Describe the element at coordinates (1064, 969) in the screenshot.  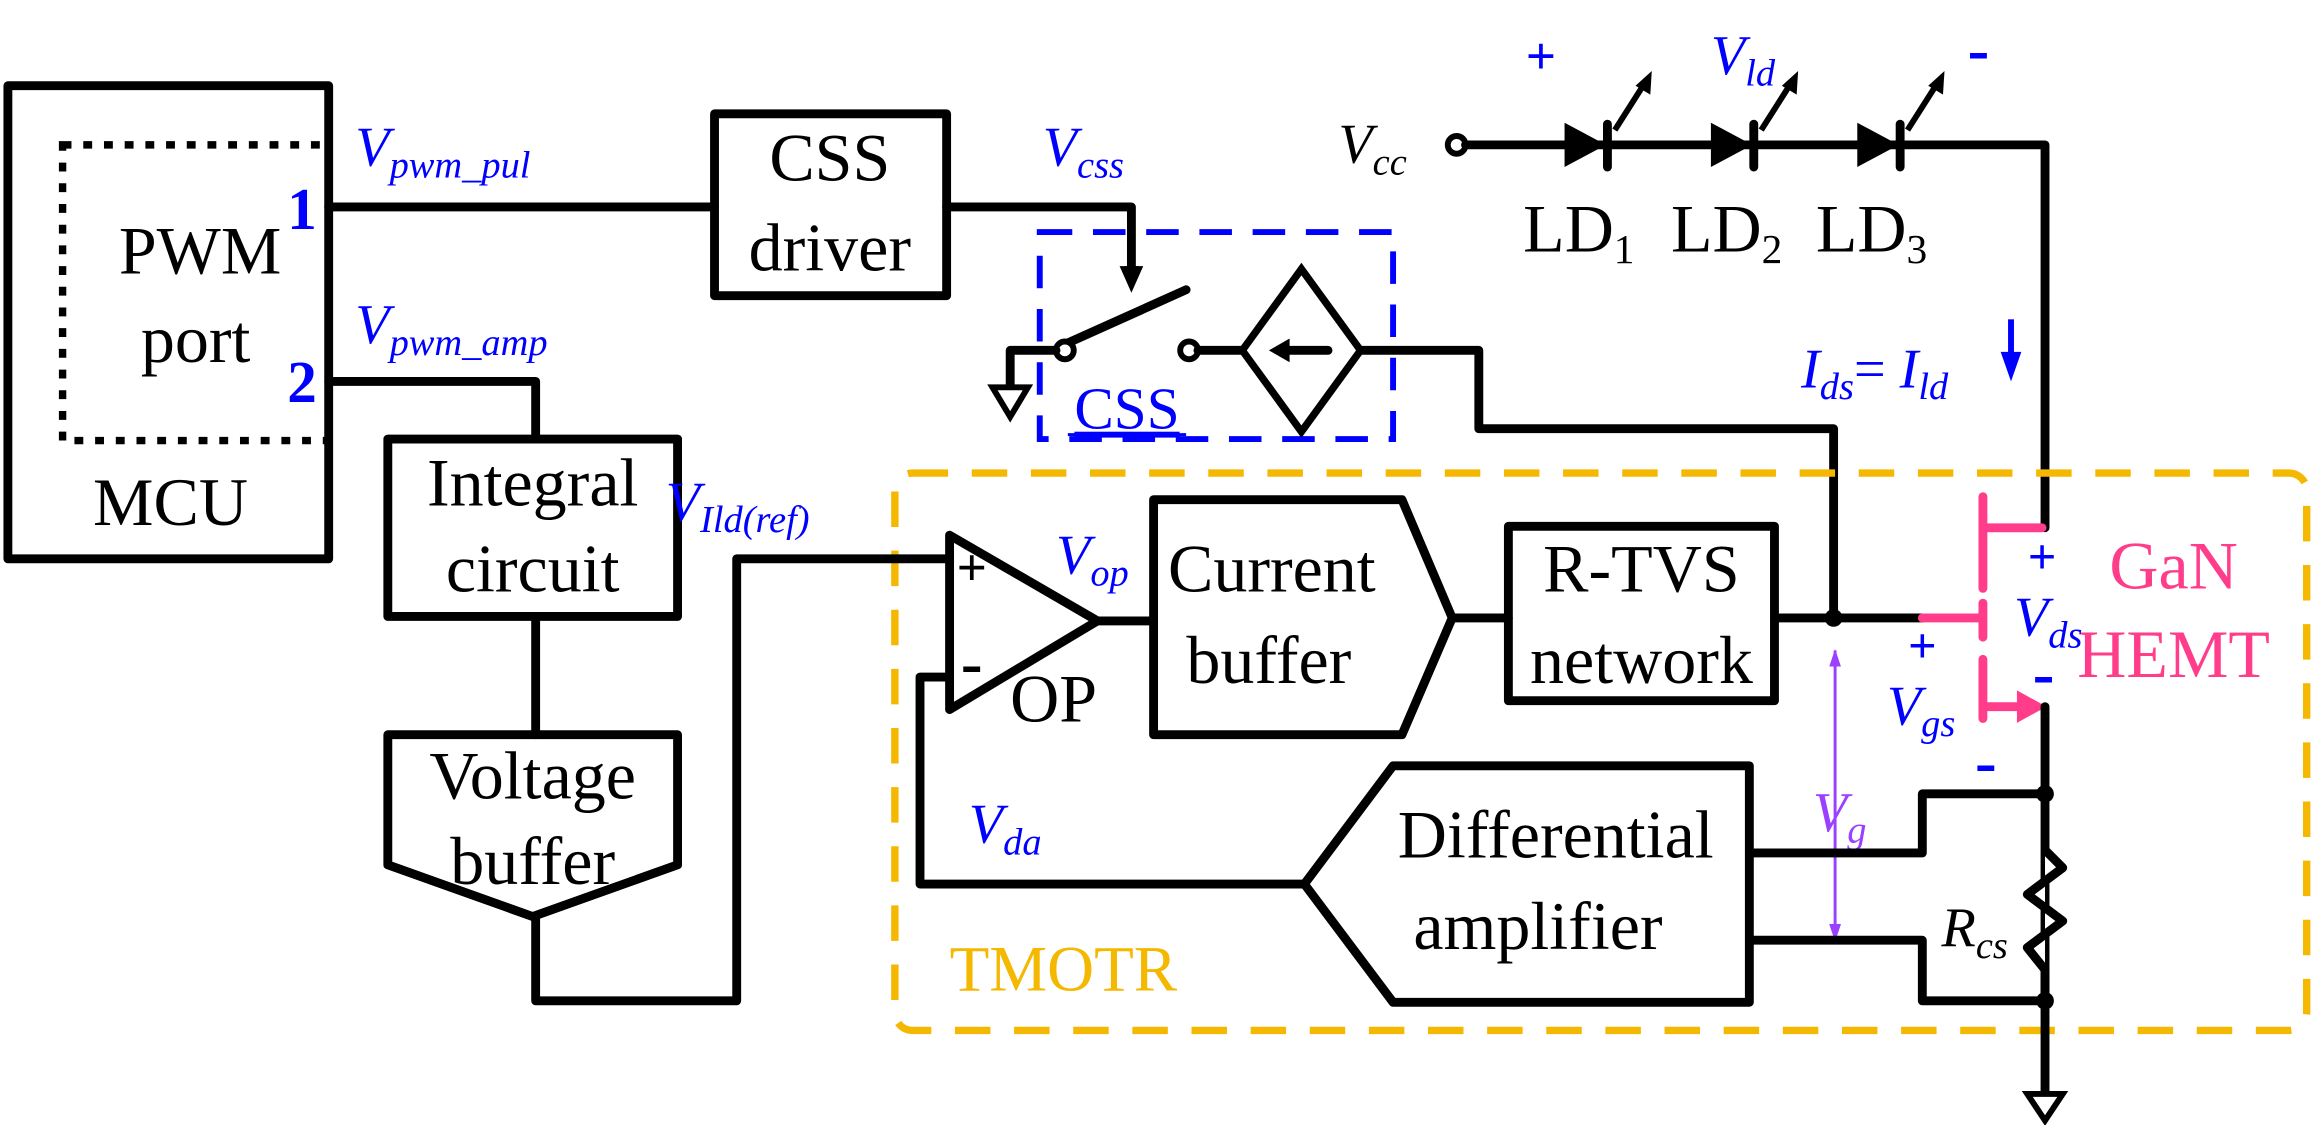
I see `tmotr-label: TMOTR` at that location.